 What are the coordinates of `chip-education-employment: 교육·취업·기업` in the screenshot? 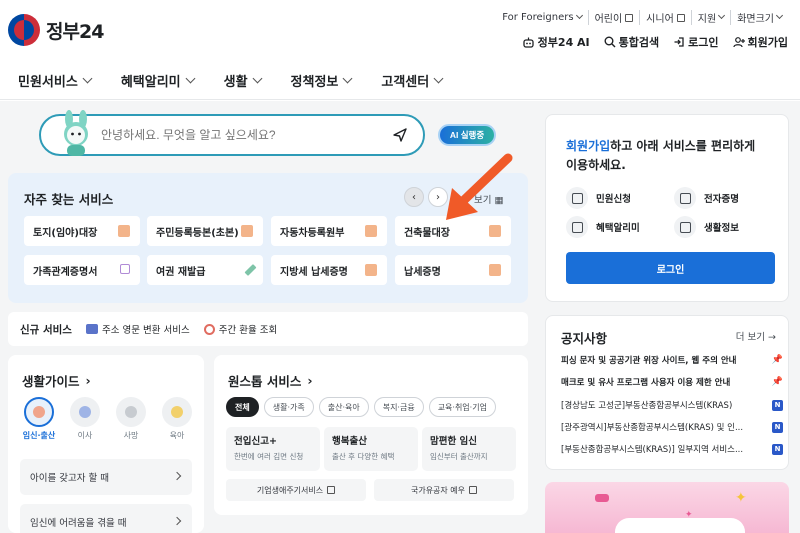 It's located at (462, 407).